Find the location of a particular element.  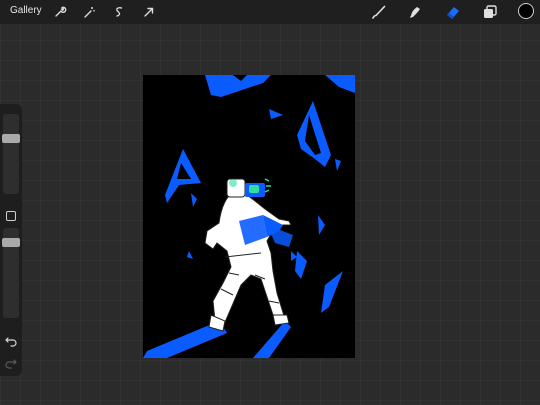

gallery-button: Gallery is located at coordinates (26, 10).